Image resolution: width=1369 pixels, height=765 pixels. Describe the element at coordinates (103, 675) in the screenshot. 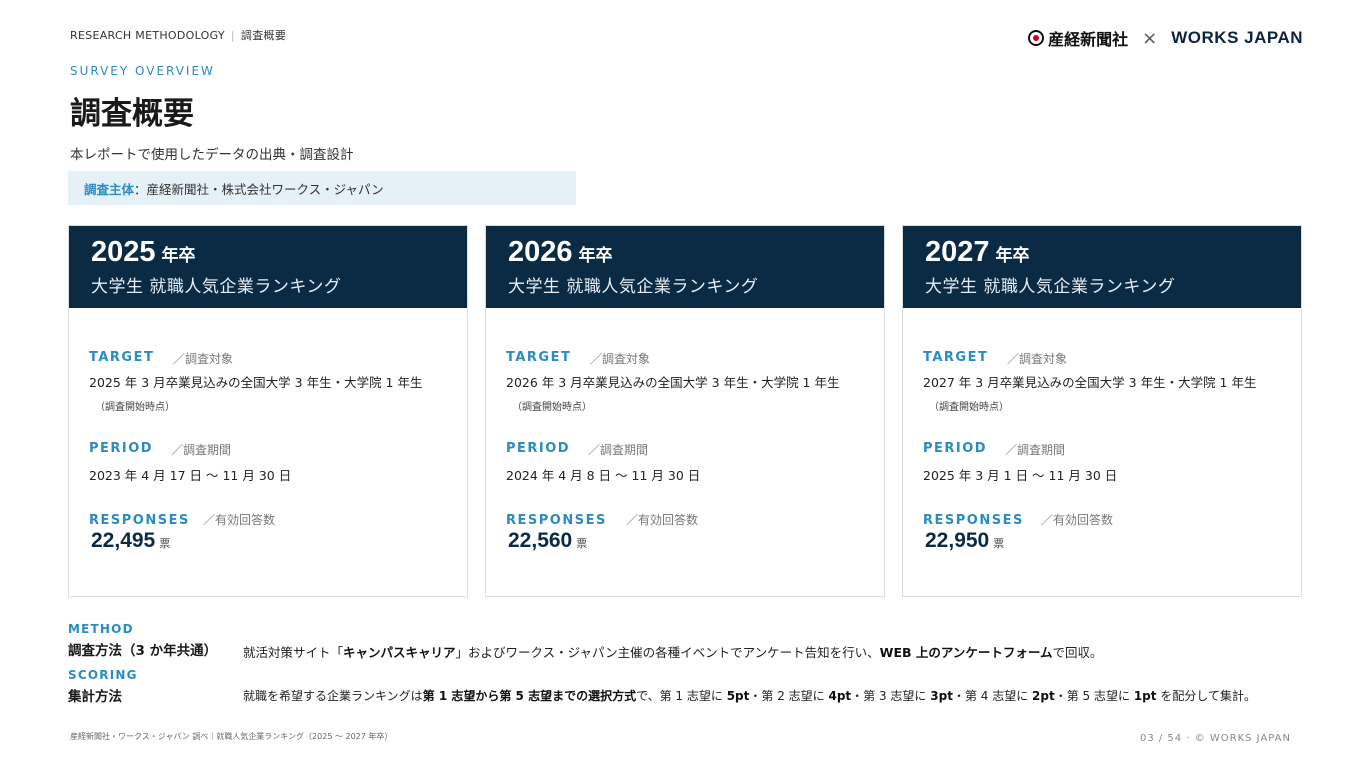

I see `scoring-en-label: SCORING` at that location.